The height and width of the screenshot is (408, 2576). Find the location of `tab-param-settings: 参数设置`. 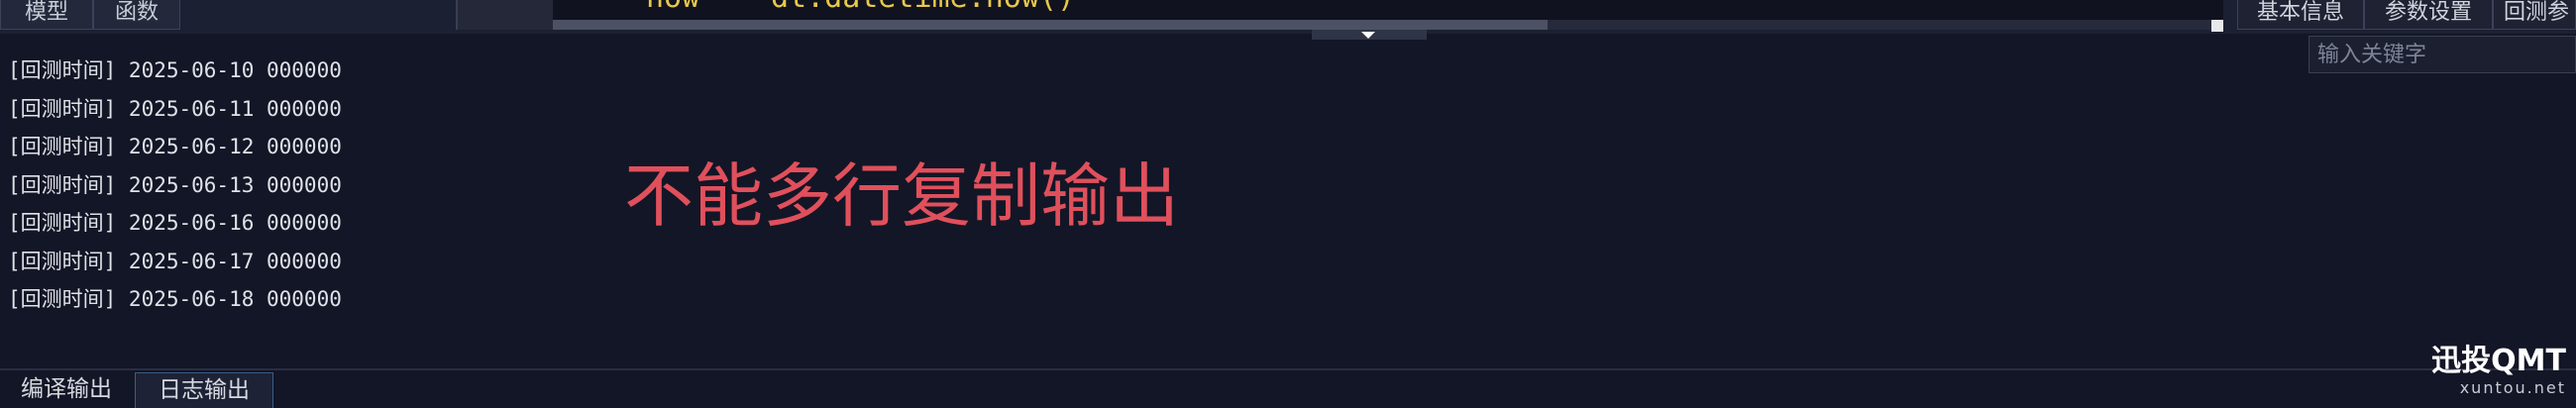

tab-param-settings: 参数设置 is located at coordinates (2429, 15).